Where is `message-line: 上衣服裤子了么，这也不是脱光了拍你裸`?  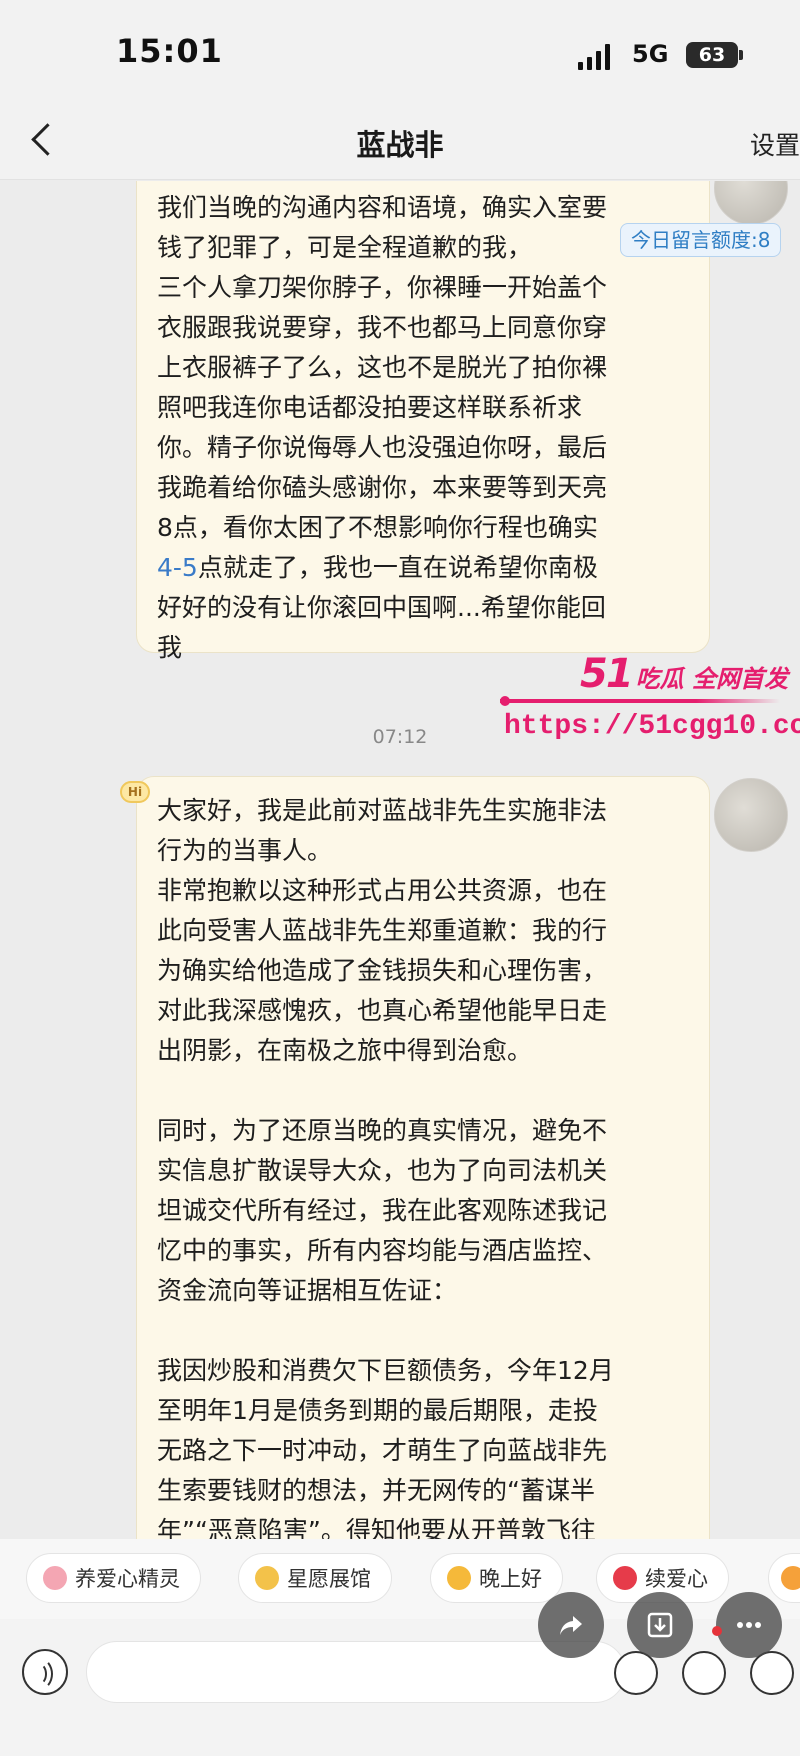
message-line: 上衣服裤子了么，这也不是脱光了拍你裸 is located at coordinates (382, 367).